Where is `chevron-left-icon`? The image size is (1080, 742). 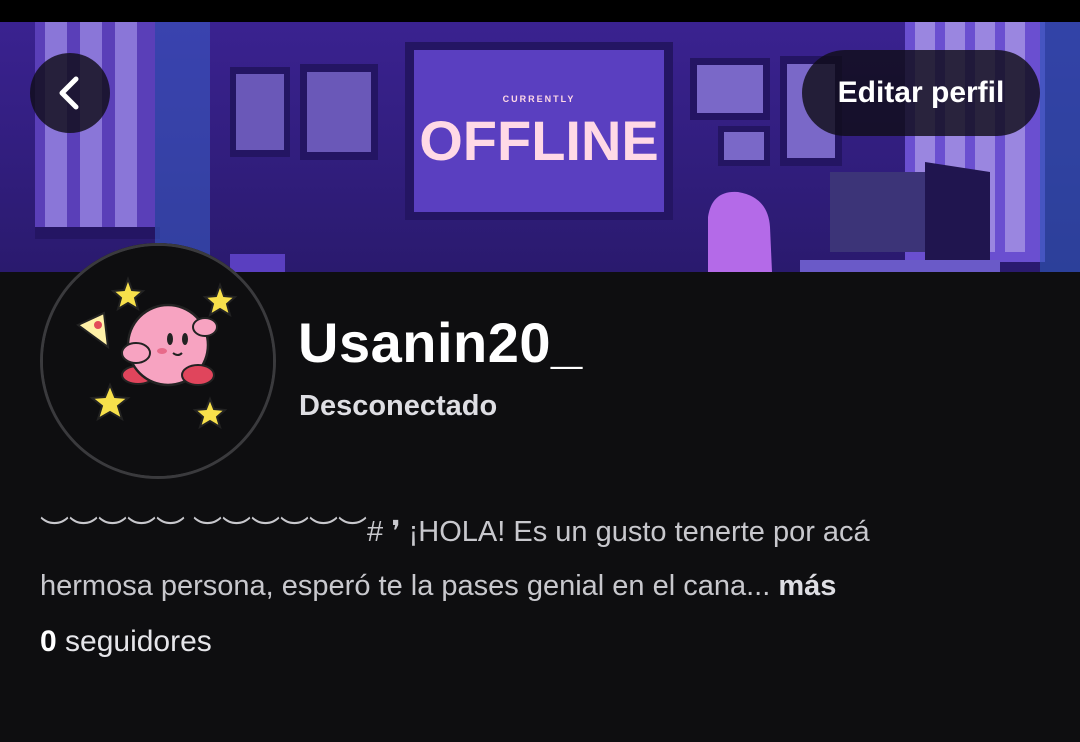
chevron-left-icon is located at coordinates (69, 93).